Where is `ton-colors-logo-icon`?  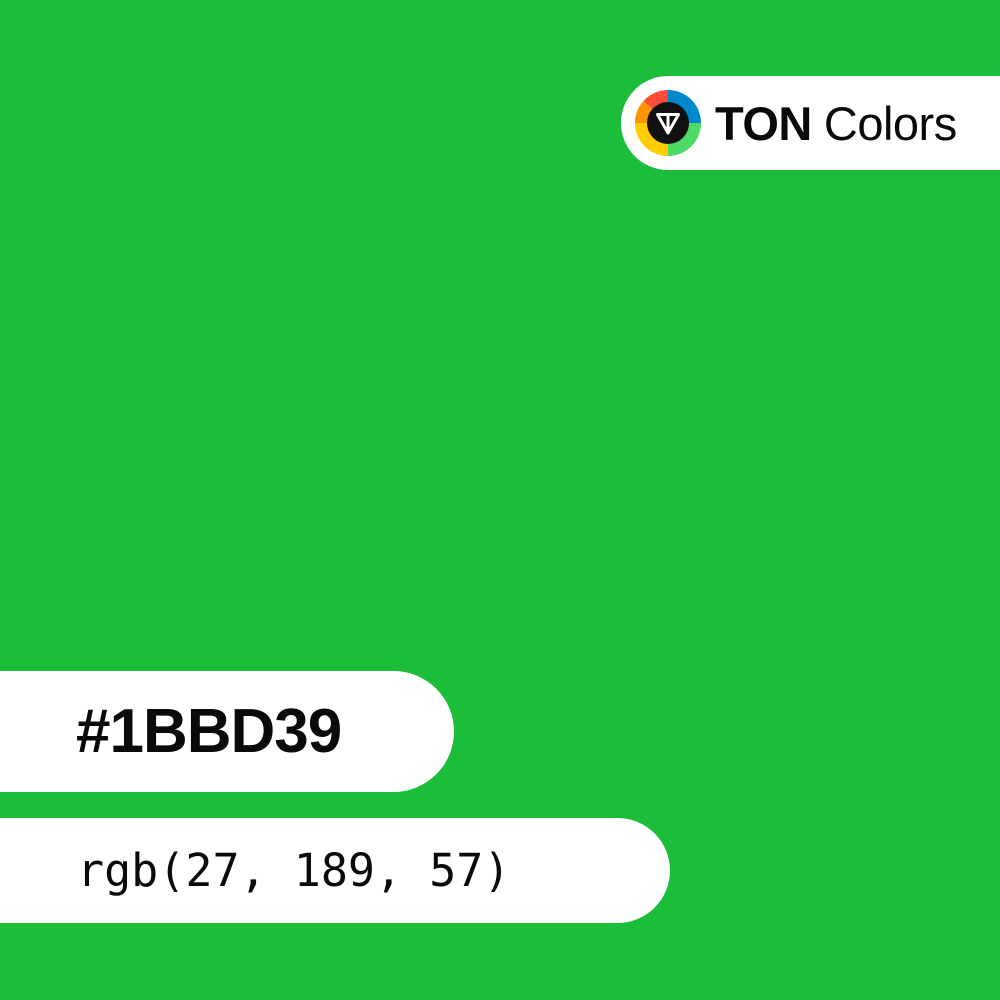 ton-colors-logo-icon is located at coordinates (668, 123).